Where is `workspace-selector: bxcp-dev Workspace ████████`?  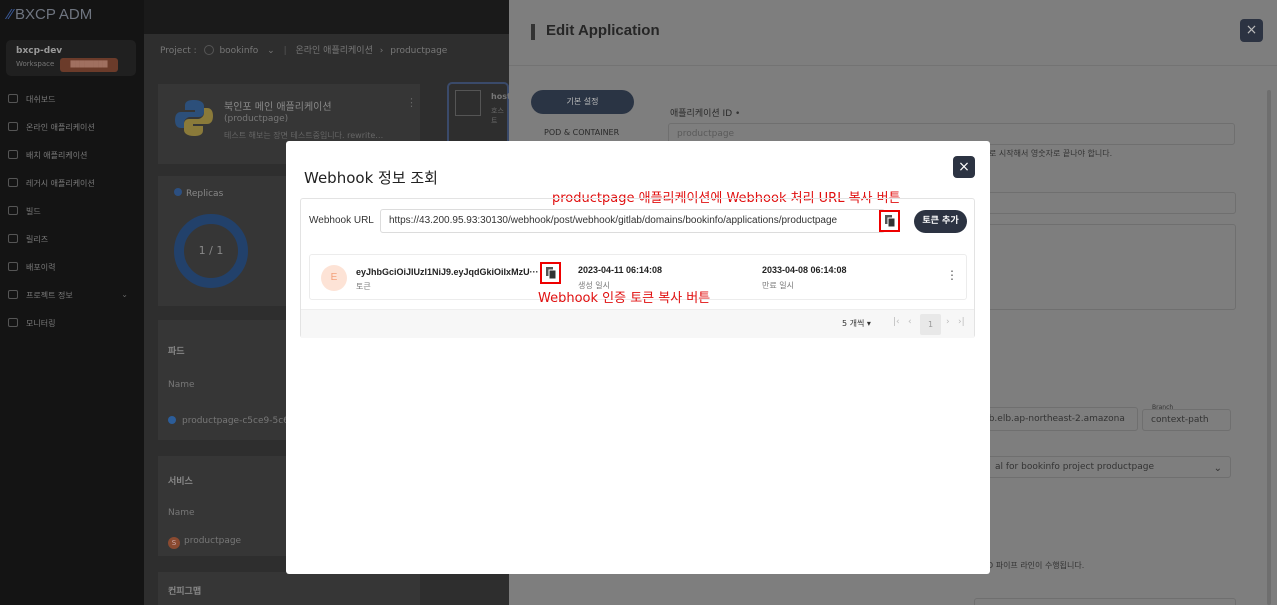
workspace-selector: bxcp-dev Workspace ████████ is located at coordinates (71, 58).